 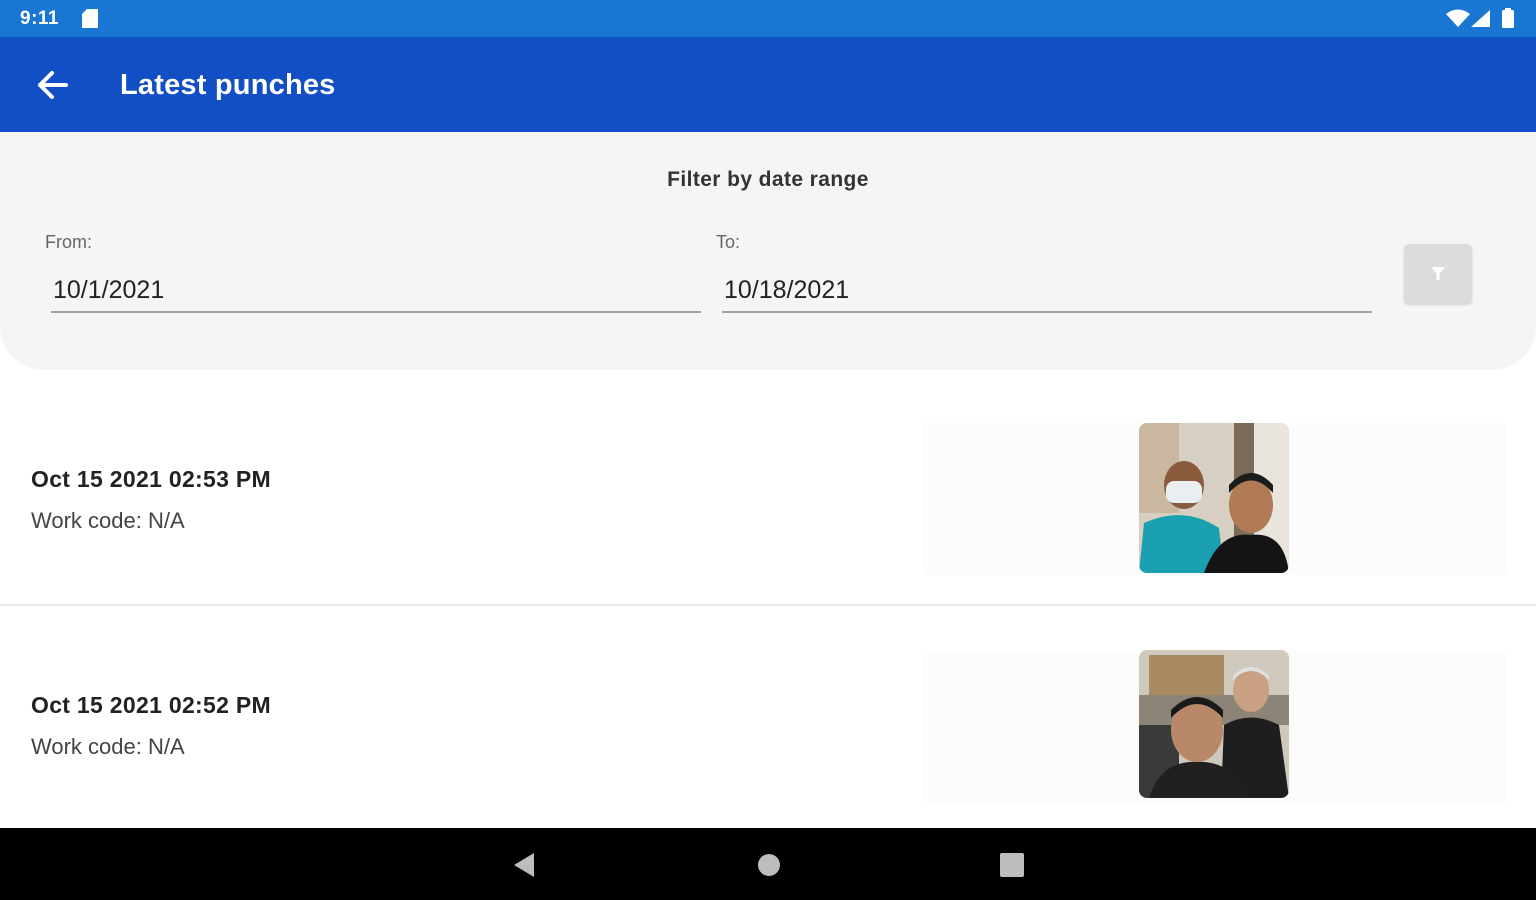 What do you see at coordinates (768, 18) in the screenshot?
I see `status-bar: 9:11` at bounding box center [768, 18].